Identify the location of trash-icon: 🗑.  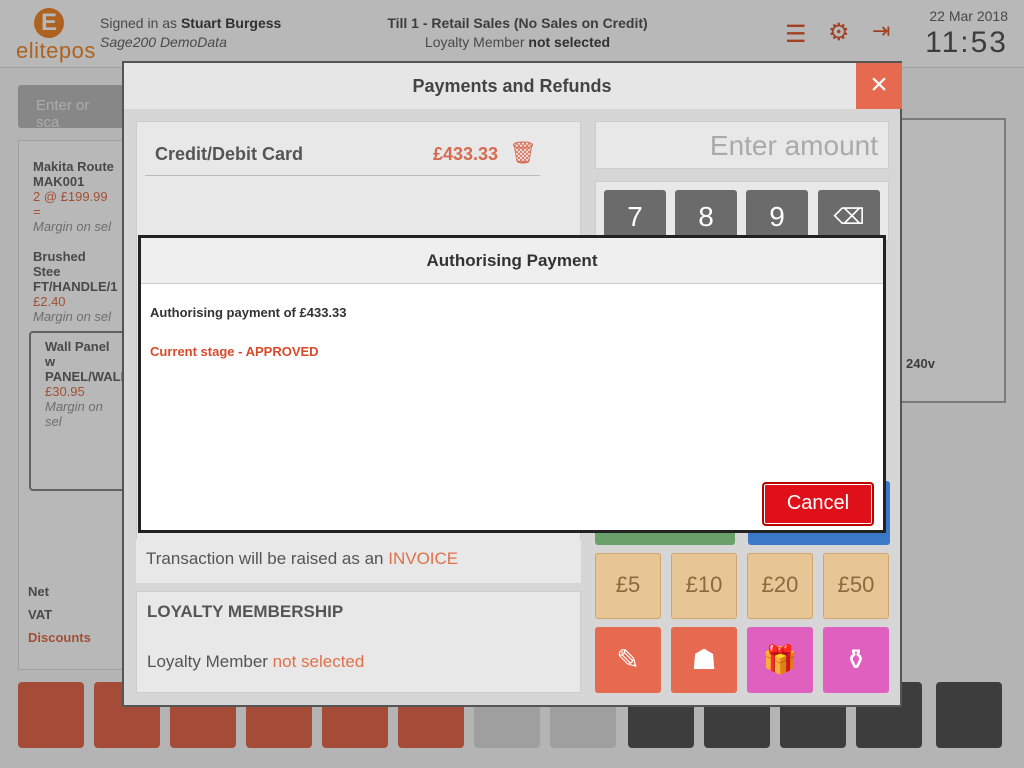
(523, 153).